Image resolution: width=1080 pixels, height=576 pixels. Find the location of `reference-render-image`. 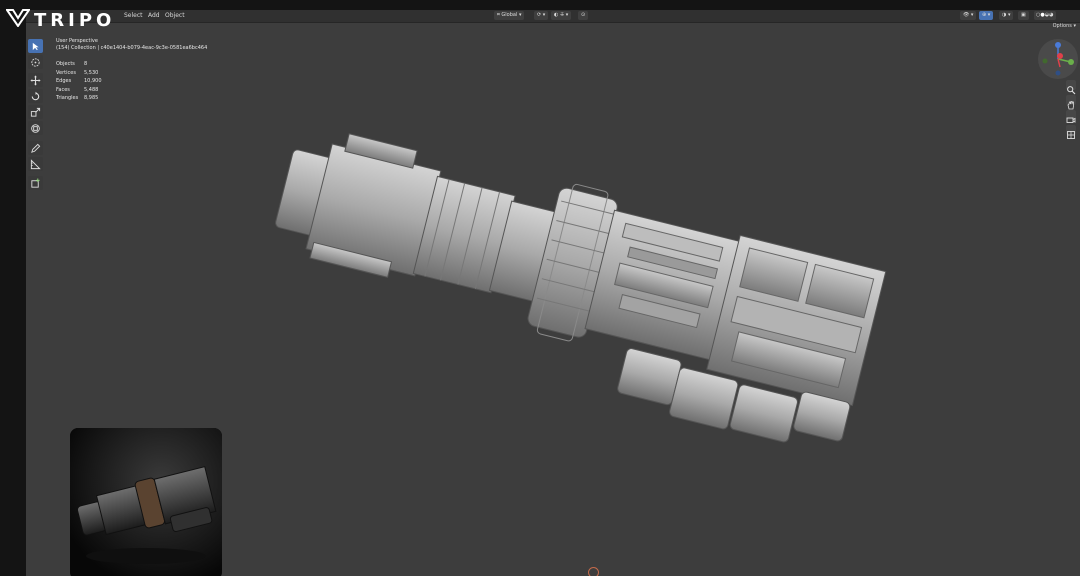

reference-render-image is located at coordinates (146, 502).